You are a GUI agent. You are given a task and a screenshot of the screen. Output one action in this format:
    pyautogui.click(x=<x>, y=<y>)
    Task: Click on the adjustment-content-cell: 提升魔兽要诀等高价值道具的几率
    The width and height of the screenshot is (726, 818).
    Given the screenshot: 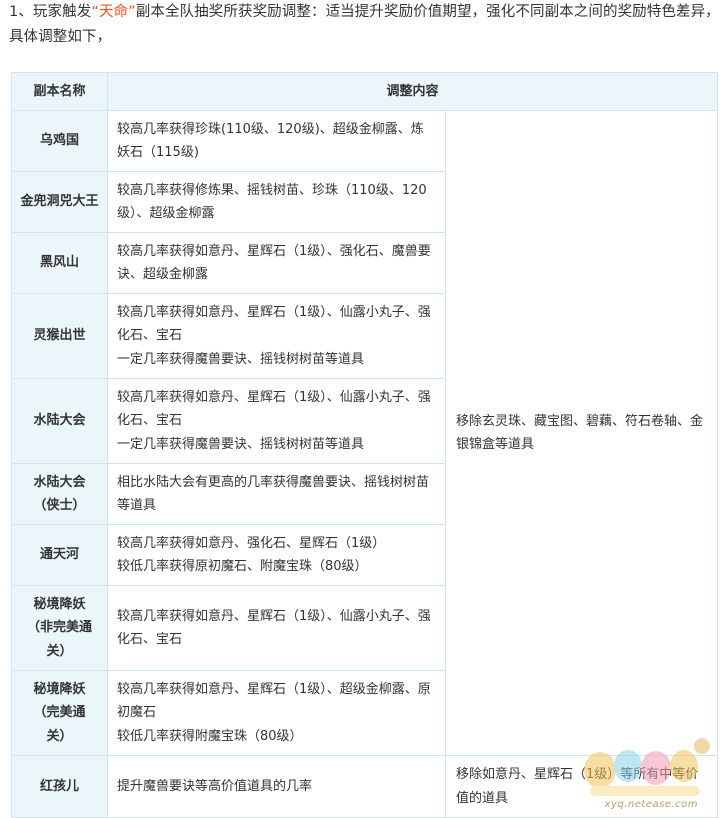 What is the action you would take?
    pyautogui.click(x=276, y=786)
    